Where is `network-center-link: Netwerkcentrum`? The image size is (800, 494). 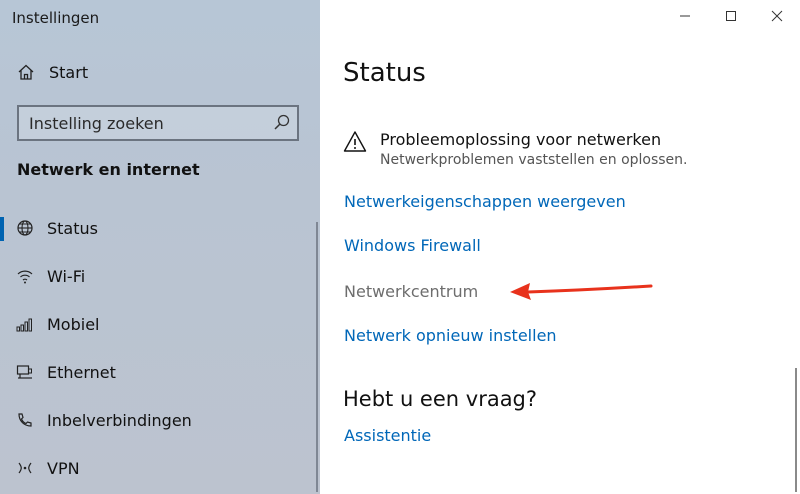
network-center-link: Netwerkcentrum is located at coordinates (411, 291).